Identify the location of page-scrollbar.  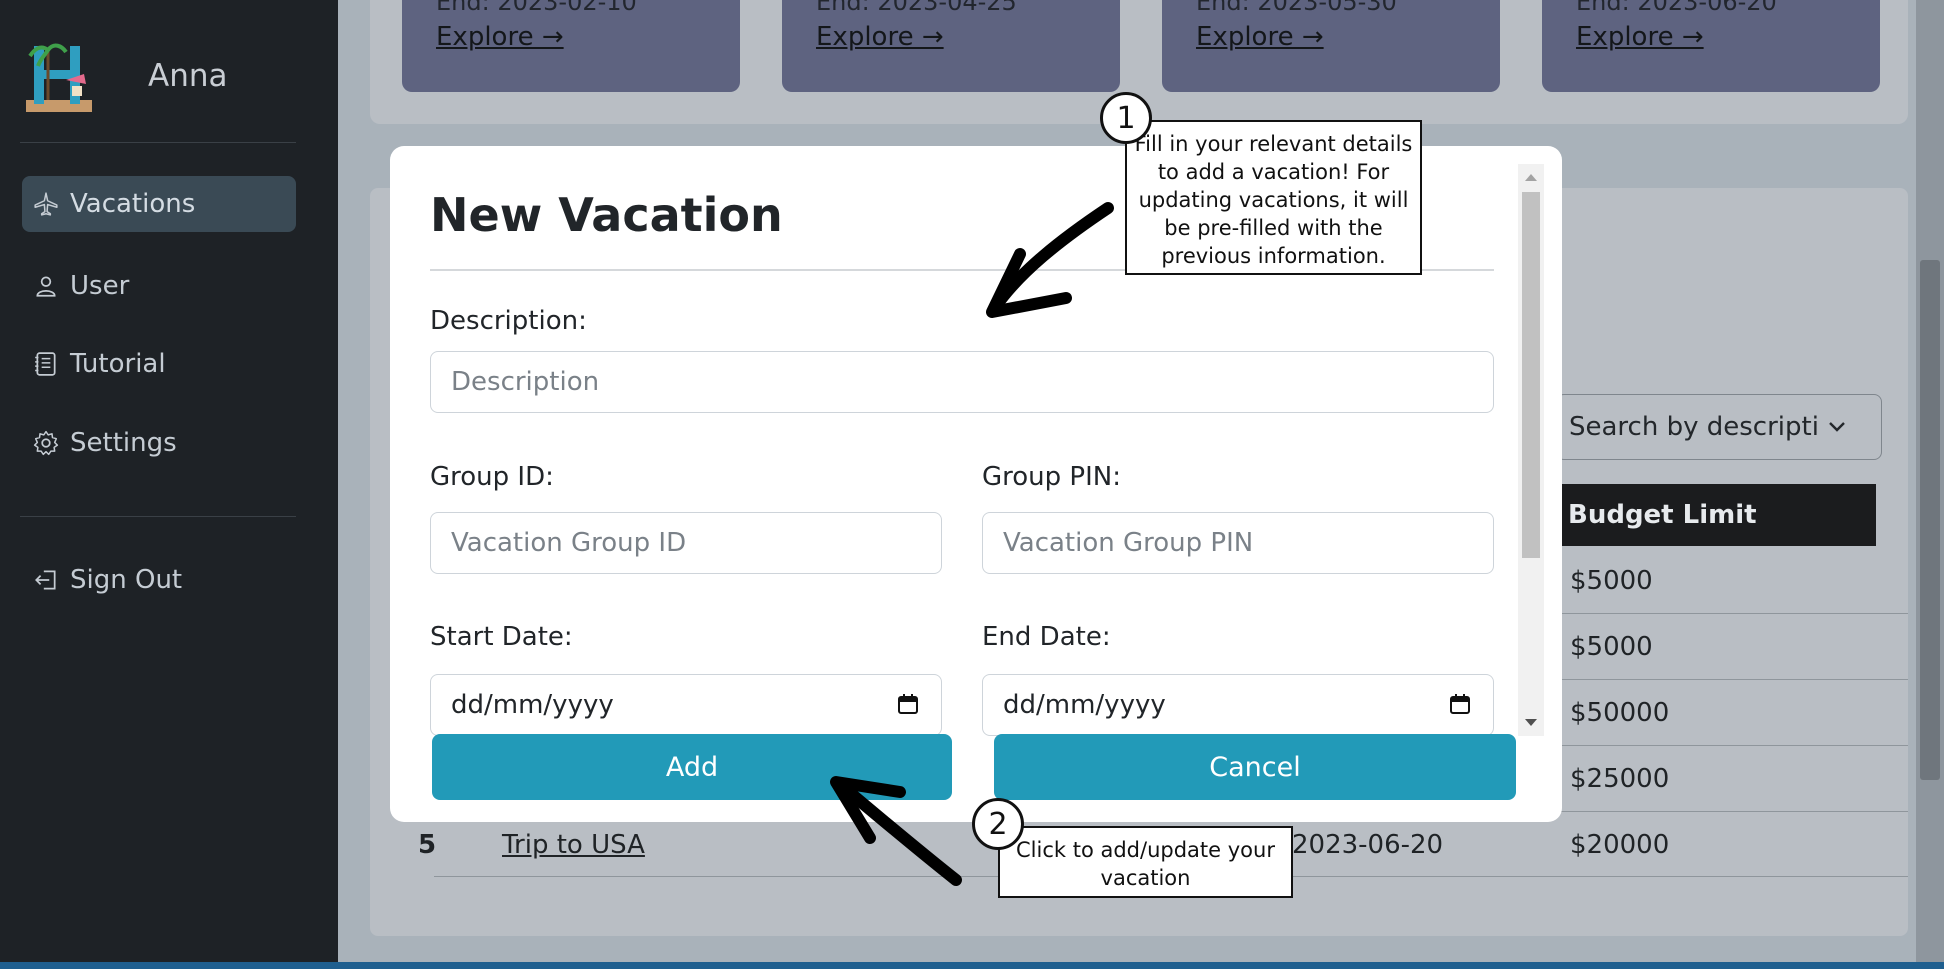
(1930, 484).